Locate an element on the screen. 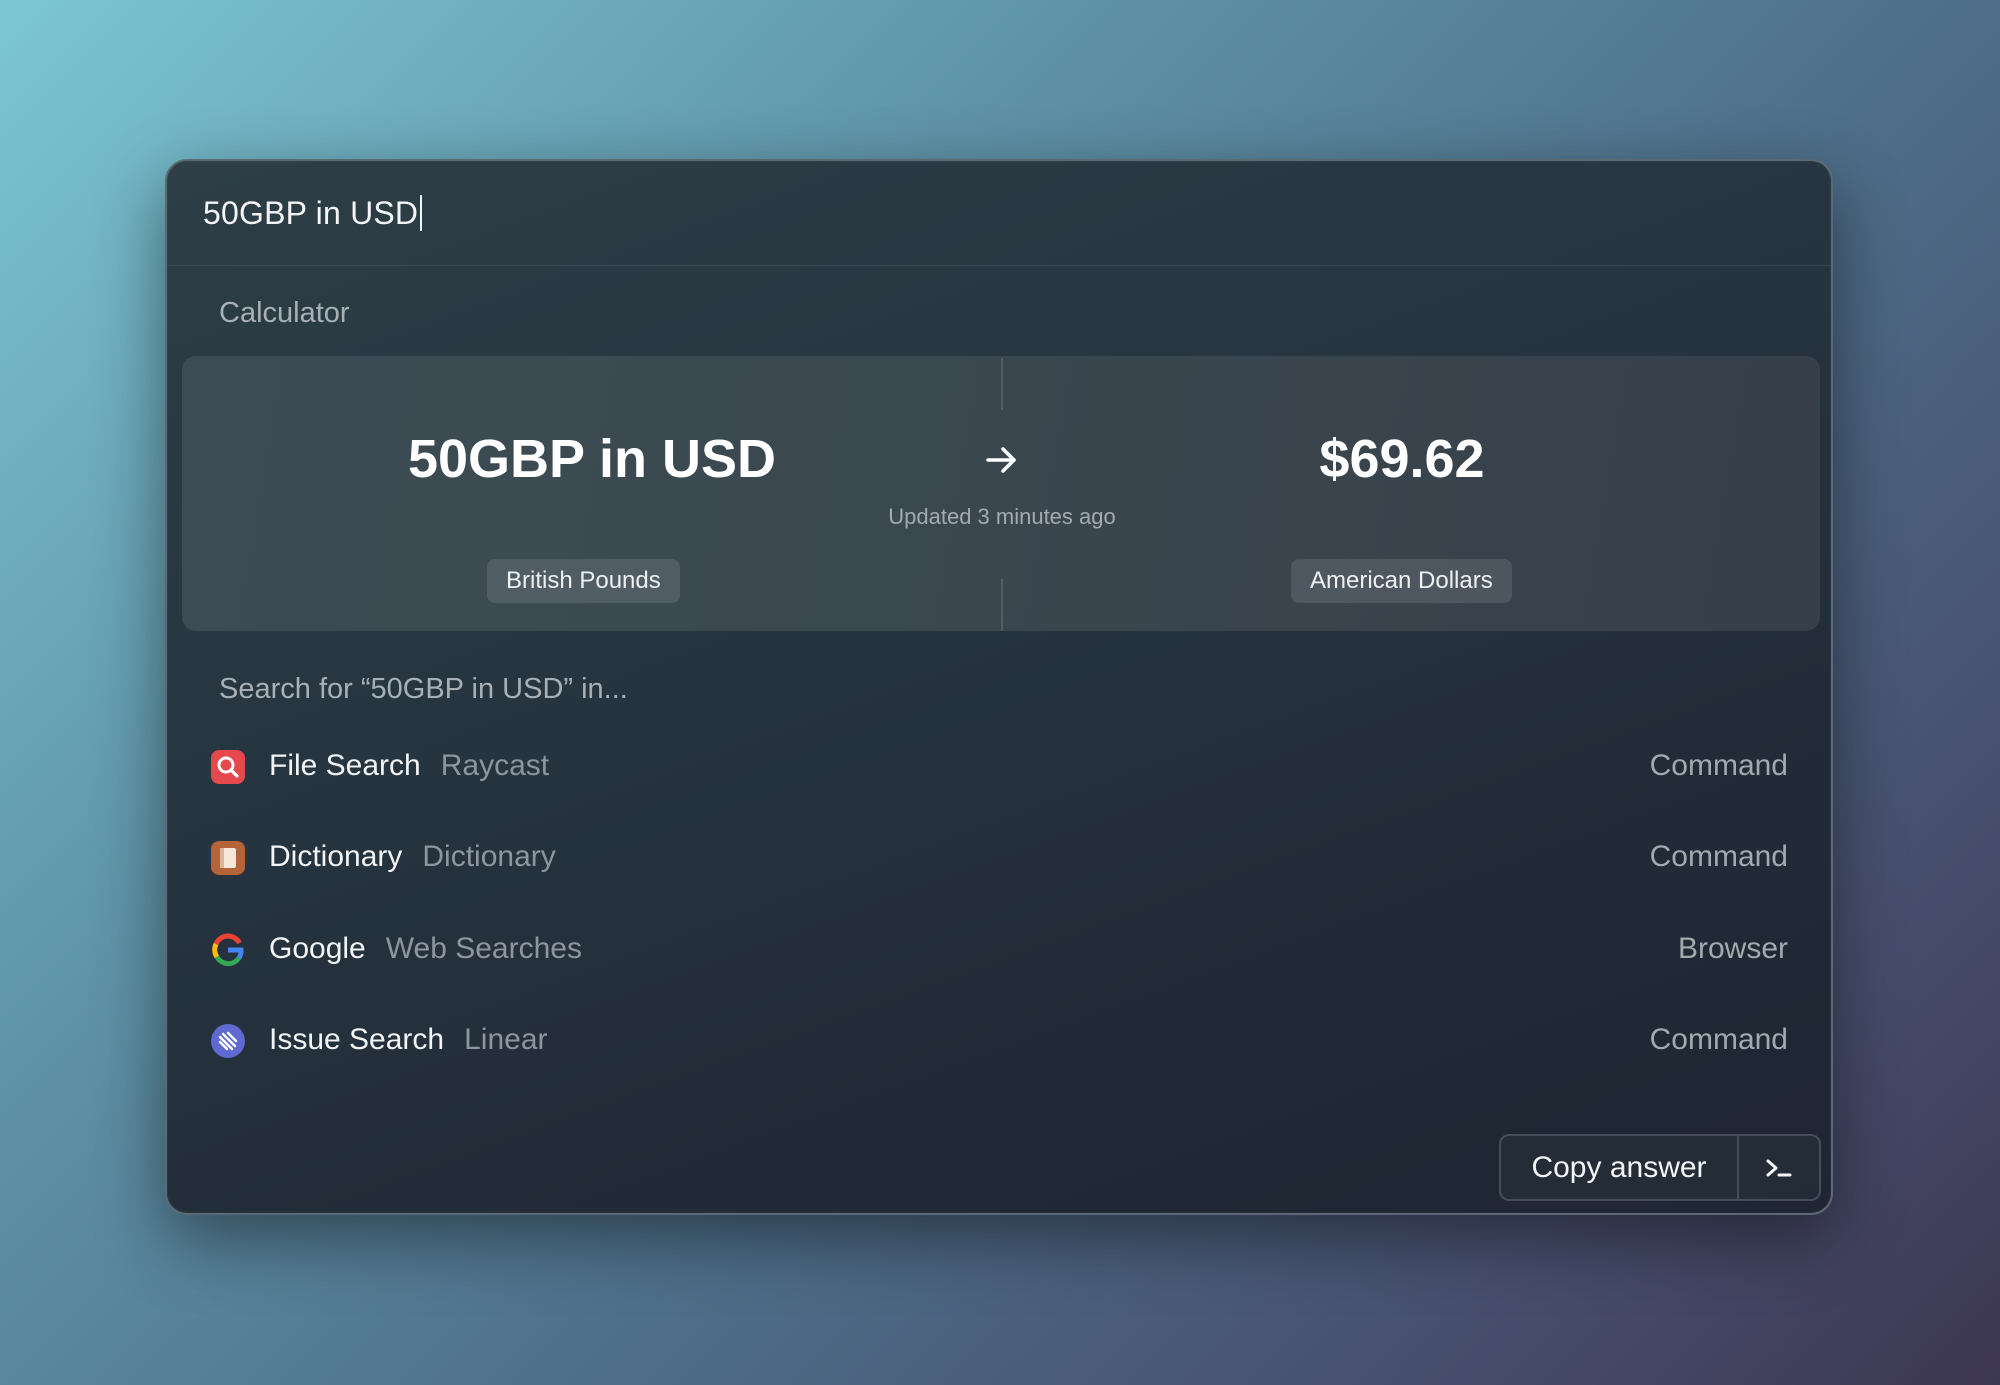  from-unit-badge: British Pounds is located at coordinates (583, 581).